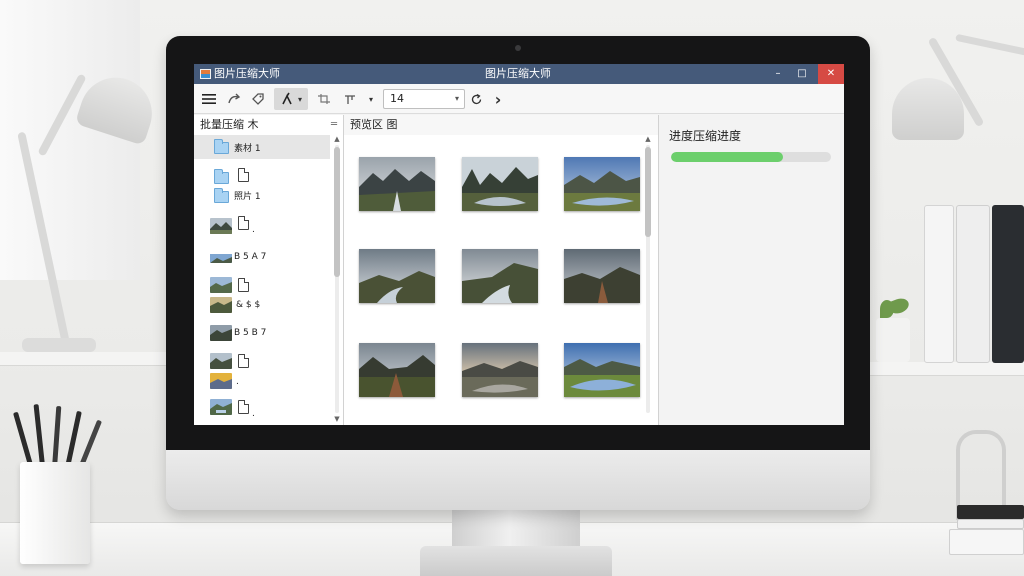 This screenshot has width=1024, height=576. I want to click on tree-item-label: B 5 A 7, so click(250, 257).